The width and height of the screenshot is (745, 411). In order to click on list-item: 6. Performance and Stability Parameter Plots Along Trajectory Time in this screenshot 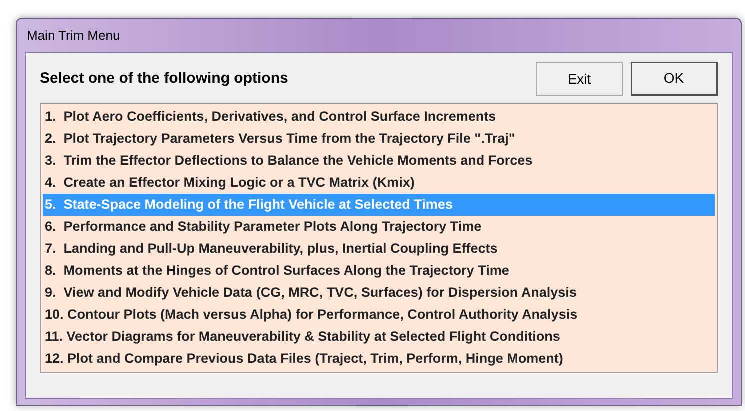, I will do `click(379, 227)`.